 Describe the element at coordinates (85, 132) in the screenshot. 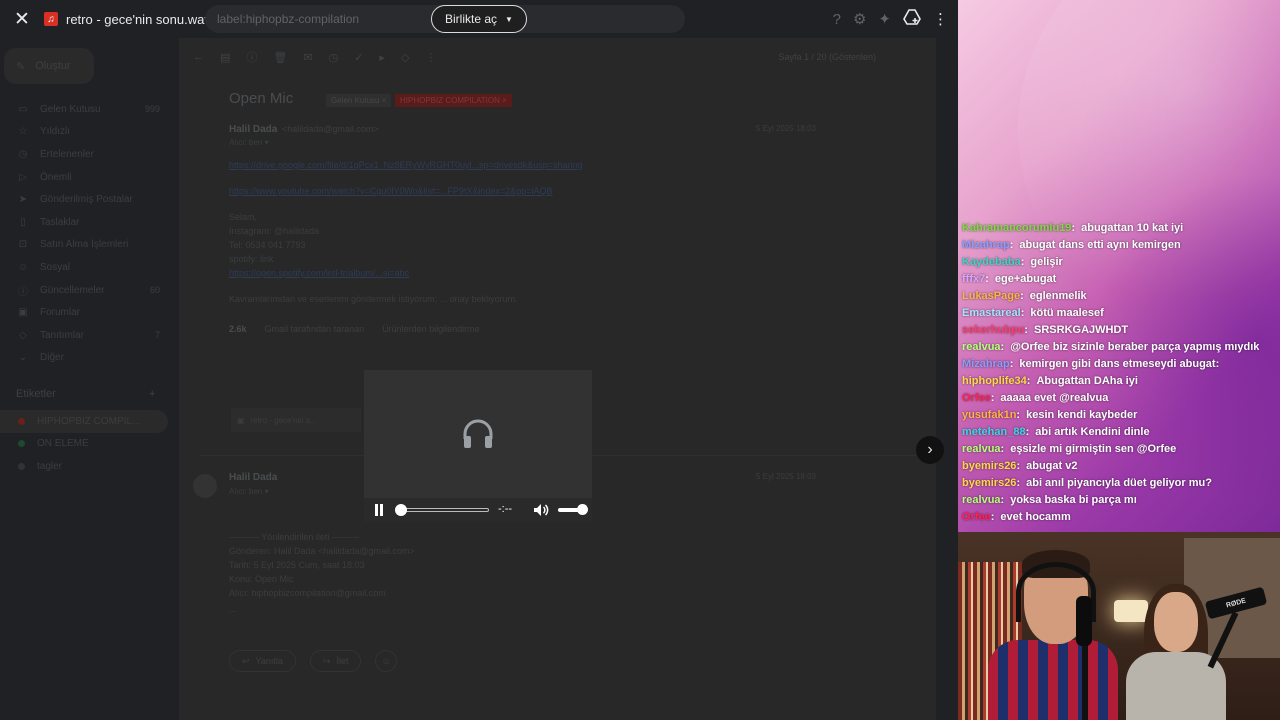

I see `nav-item: ☆ Yıldızlı` at that location.